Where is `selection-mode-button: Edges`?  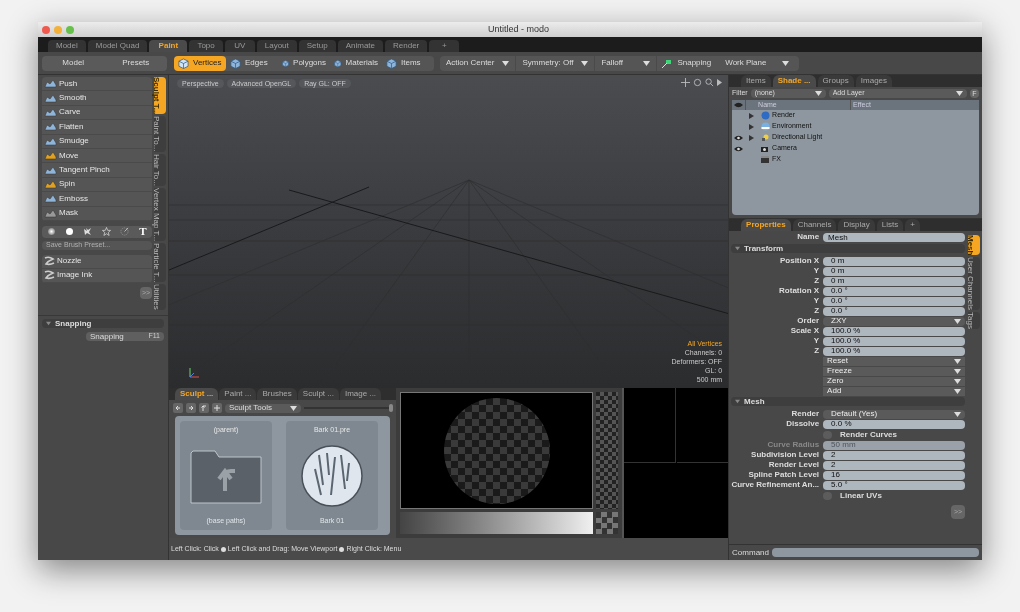 selection-mode-button: Edges is located at coordinates (252, 63).